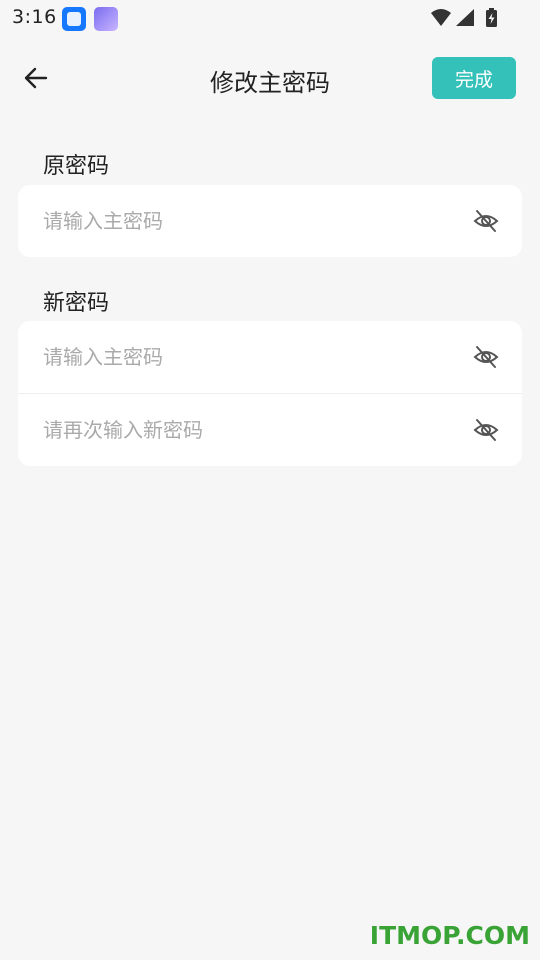 The width and height of the screenshot is (540, 960). I want to click on watermark: ITMOP.COM, so click(449, 935).